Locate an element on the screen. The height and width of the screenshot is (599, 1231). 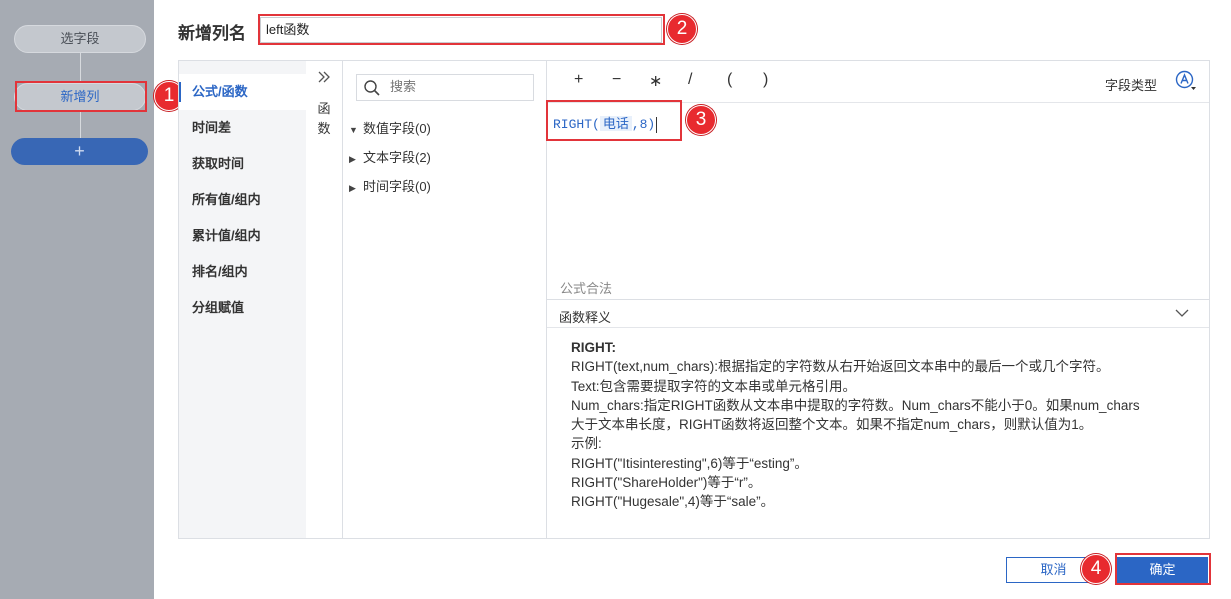
explanation-line: 示例: is located at coordinates (586, 444).